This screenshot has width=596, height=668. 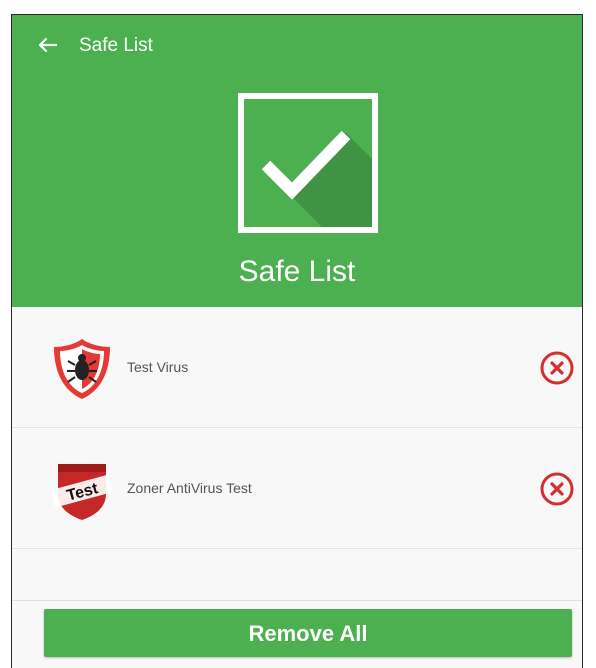 What do you see at coordinates (297, 271) in the screenshot?
I see `page-title: Safe List` at bounding box center [297, 271].